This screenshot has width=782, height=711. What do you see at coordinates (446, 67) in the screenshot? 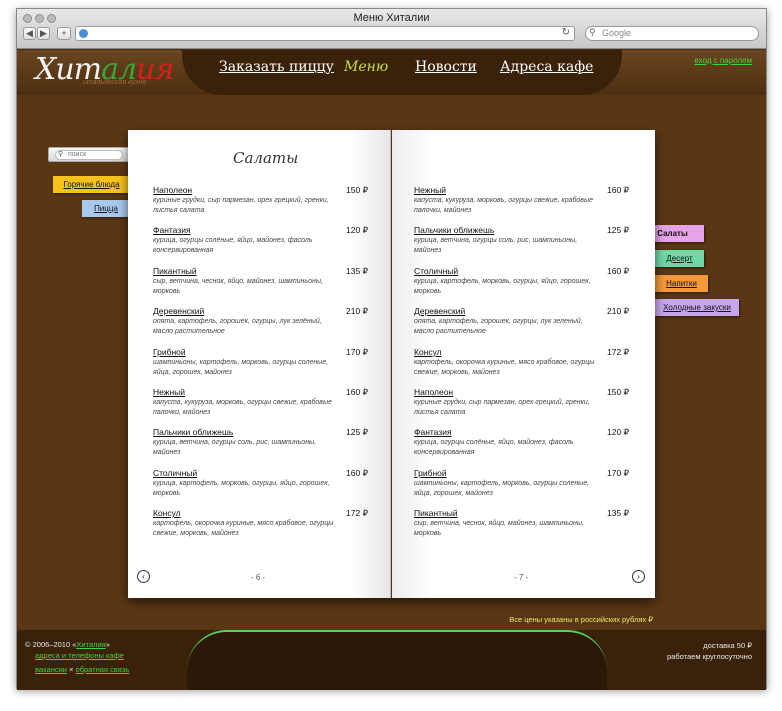
I see `nav-news: Новости` at bounding box center [446, 67].